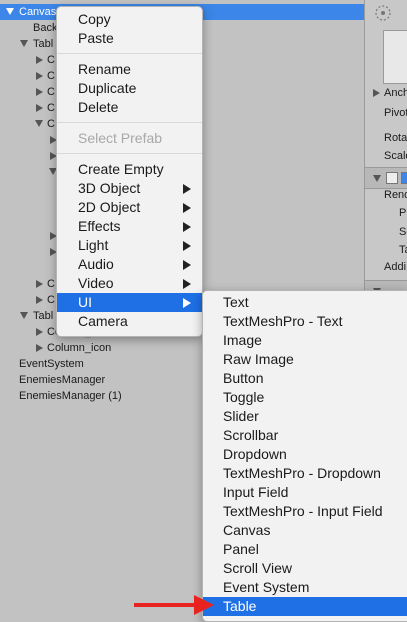 This screenshot has height=622, width=407. Describe the element at coordinates (305, 587) in the screenshot. I see `submenu-item-event-system: Event System` at that location.